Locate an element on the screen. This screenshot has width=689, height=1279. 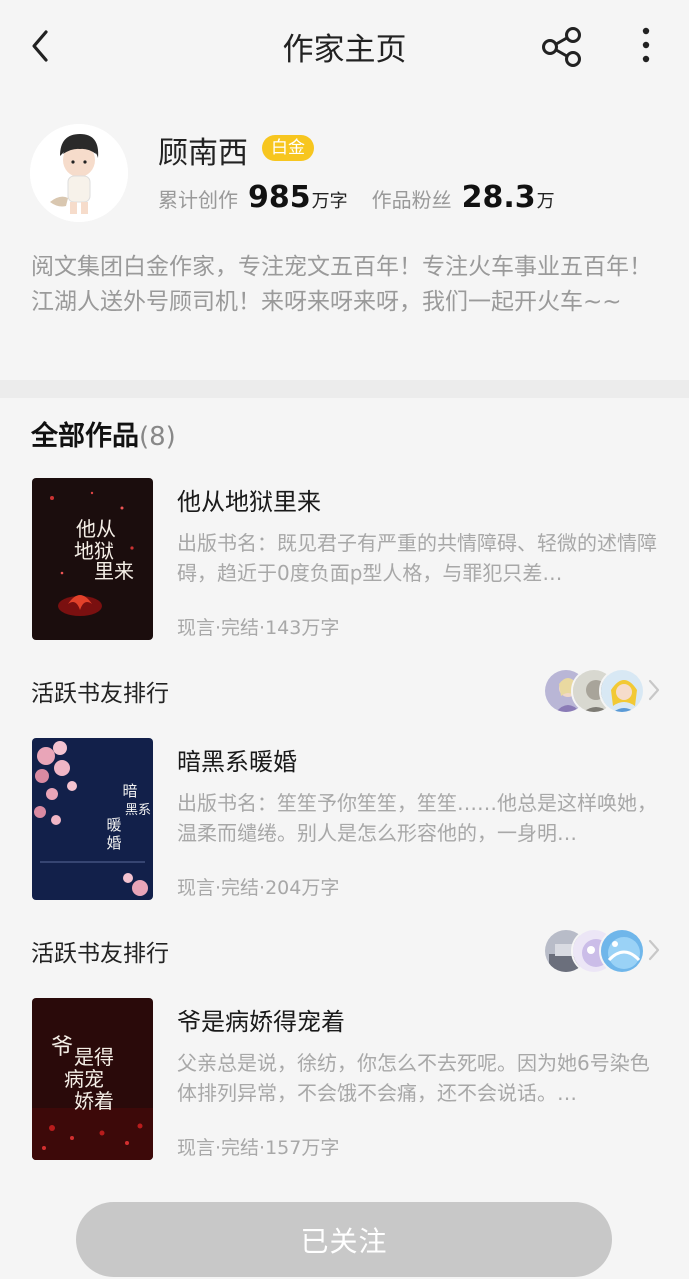
share-icon is located at coordinates (562, 47).